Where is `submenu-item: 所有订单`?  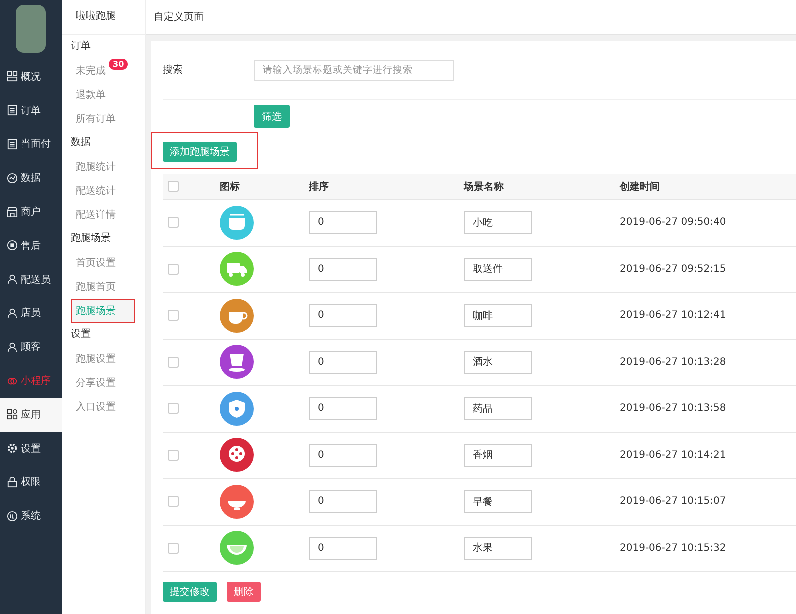 submenu-item: 所有订单 is located at coordinates (96, 119).